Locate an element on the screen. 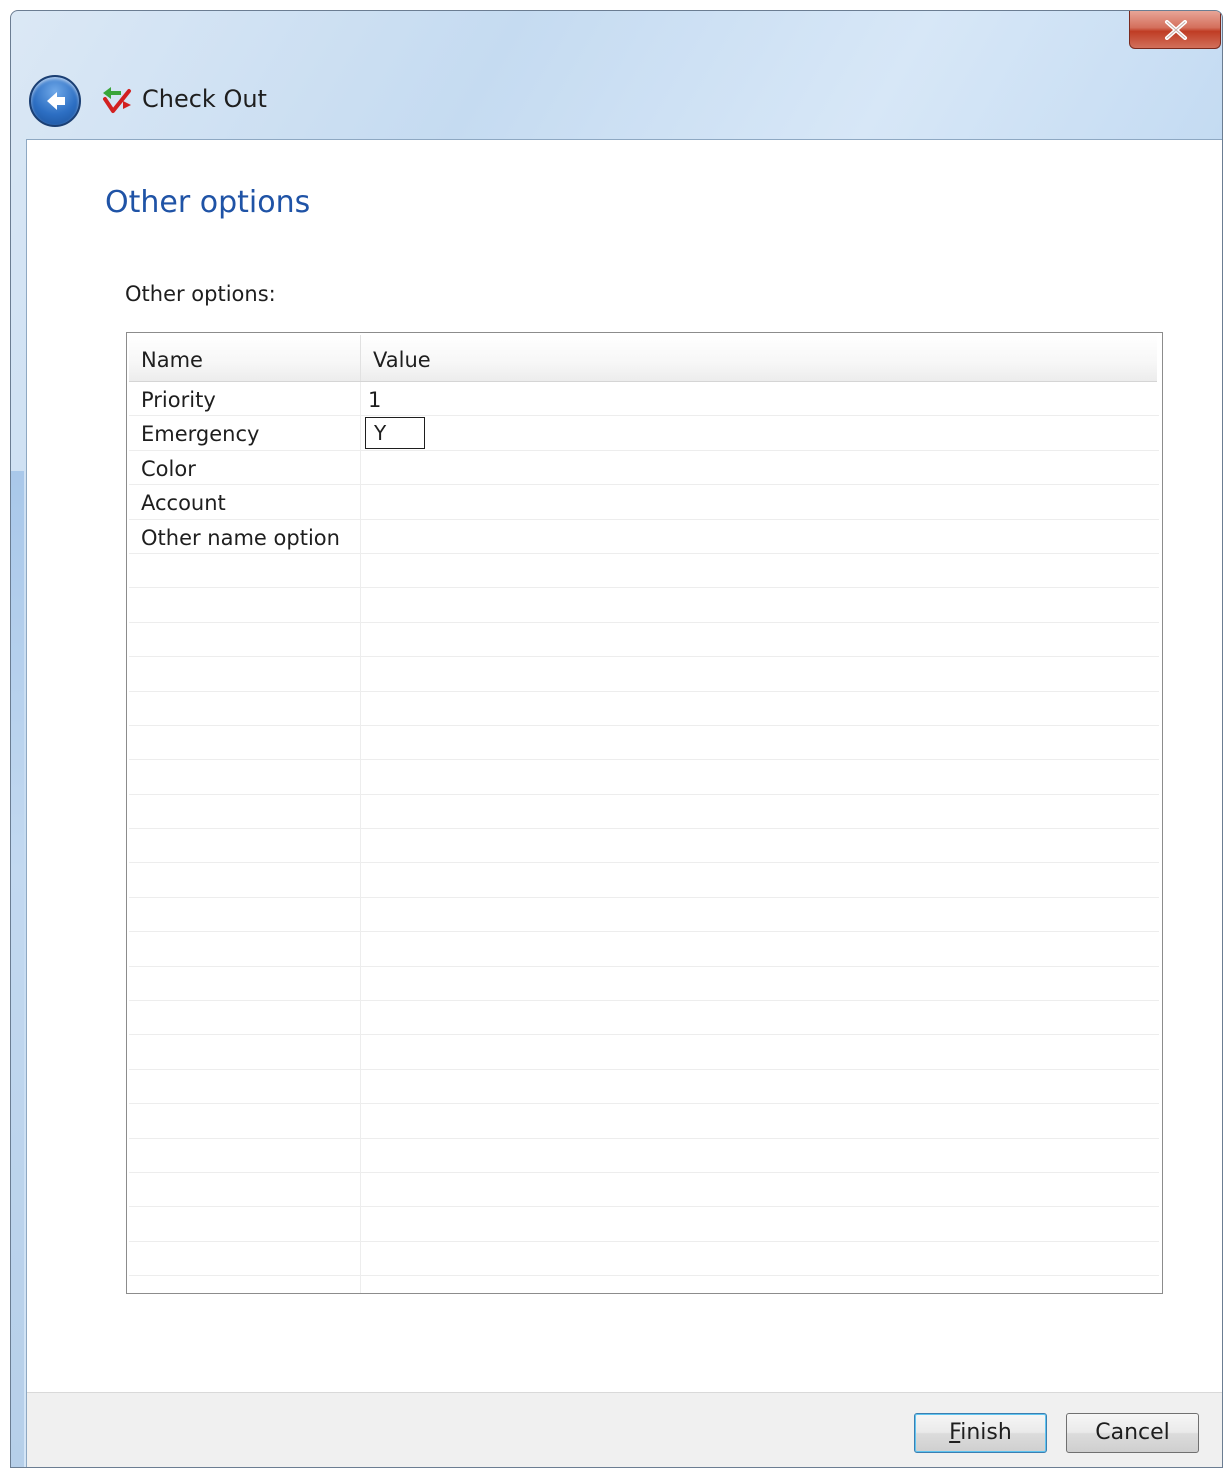 The image size is (1225, 1470). close-button is located at coordinates (1175, 30).